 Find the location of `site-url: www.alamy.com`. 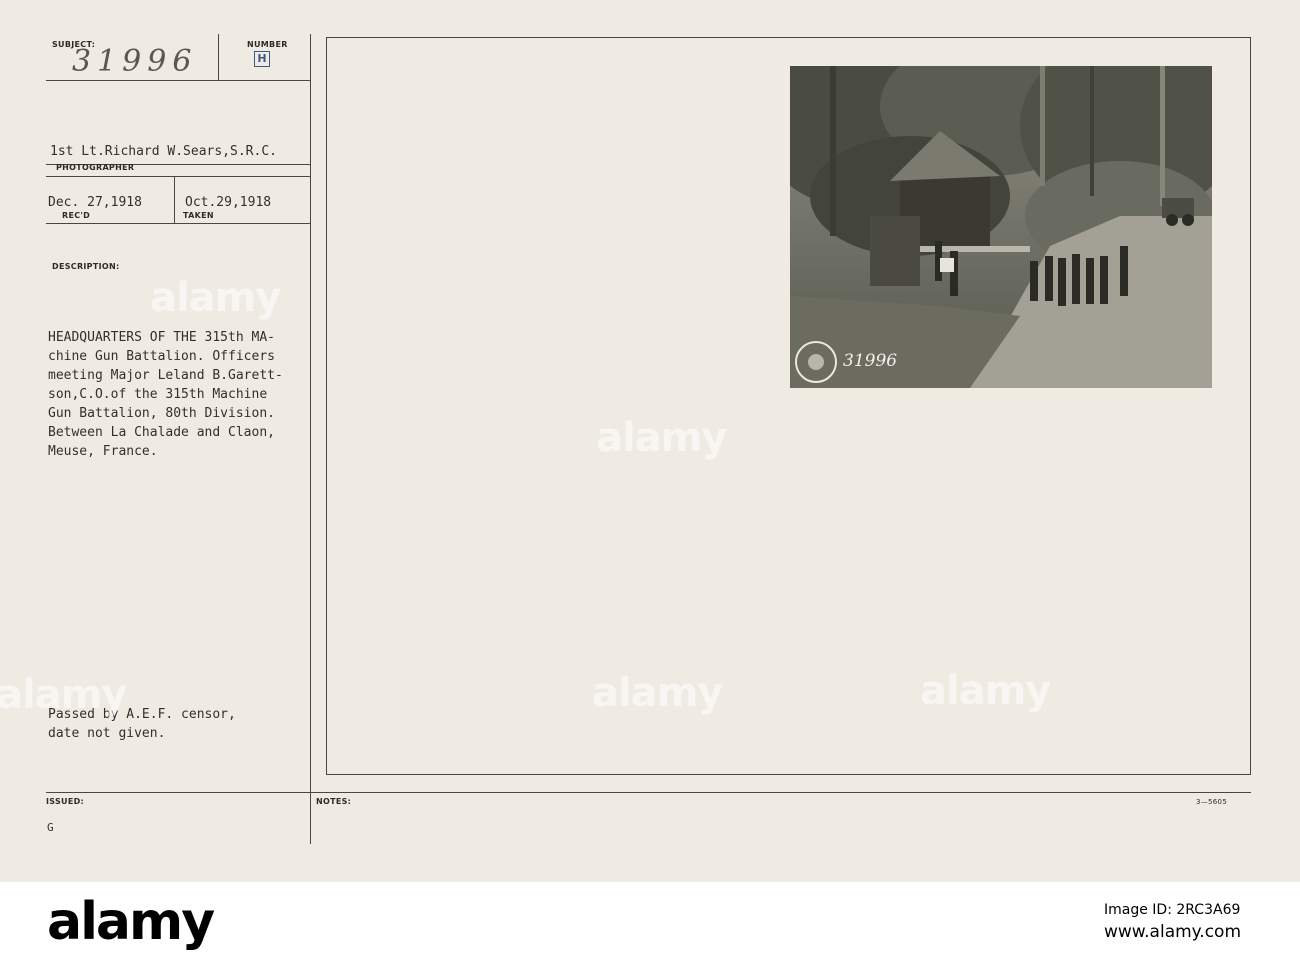

site-url: www.alamy.com is located at coordinates (1172, 932).